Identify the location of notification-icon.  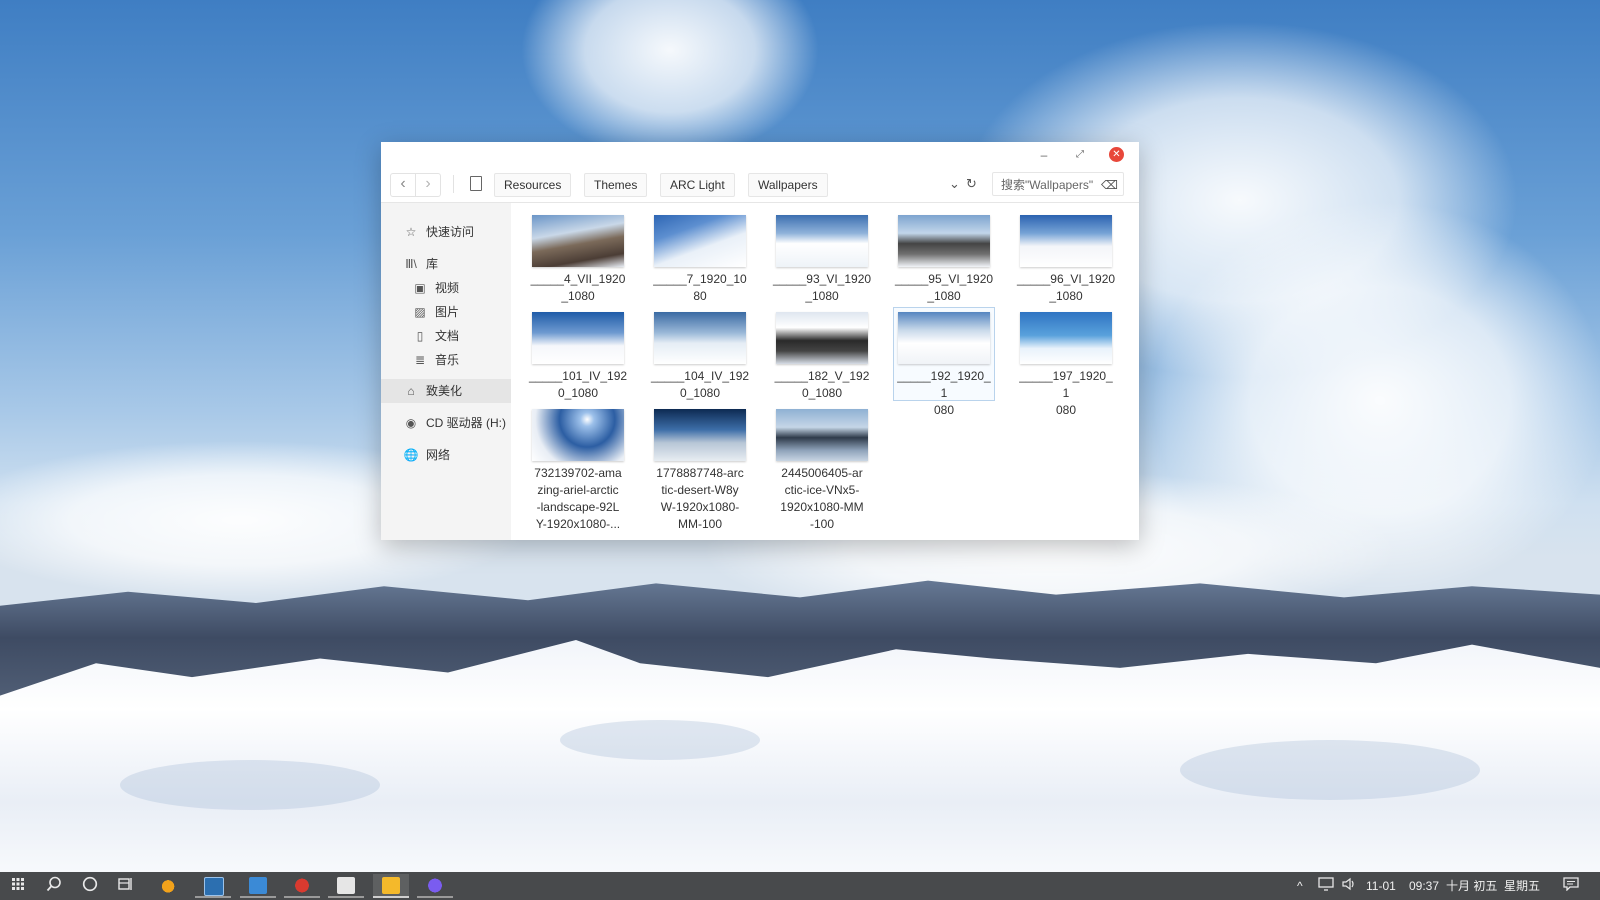
(1571, 886).